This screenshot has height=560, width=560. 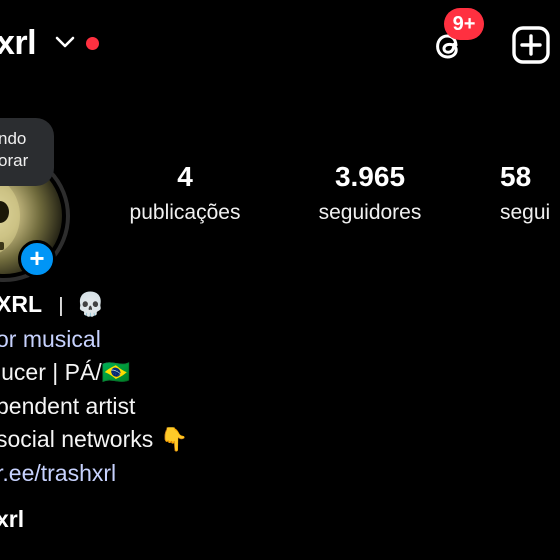 What do you see at coordinates (516, 176) in the screenshot?
I see `following-count: 58` at bounding box center [516, 176].